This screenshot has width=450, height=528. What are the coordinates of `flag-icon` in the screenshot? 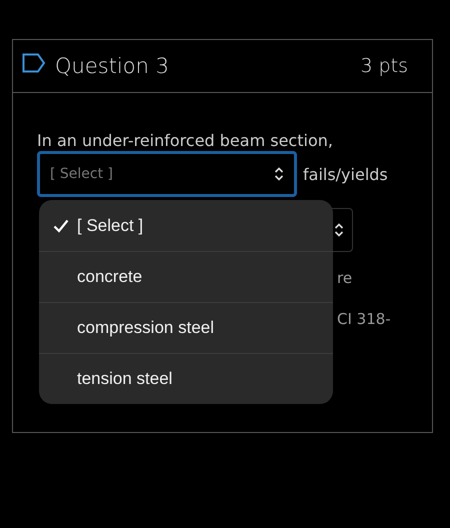 It's located at (34, 63).